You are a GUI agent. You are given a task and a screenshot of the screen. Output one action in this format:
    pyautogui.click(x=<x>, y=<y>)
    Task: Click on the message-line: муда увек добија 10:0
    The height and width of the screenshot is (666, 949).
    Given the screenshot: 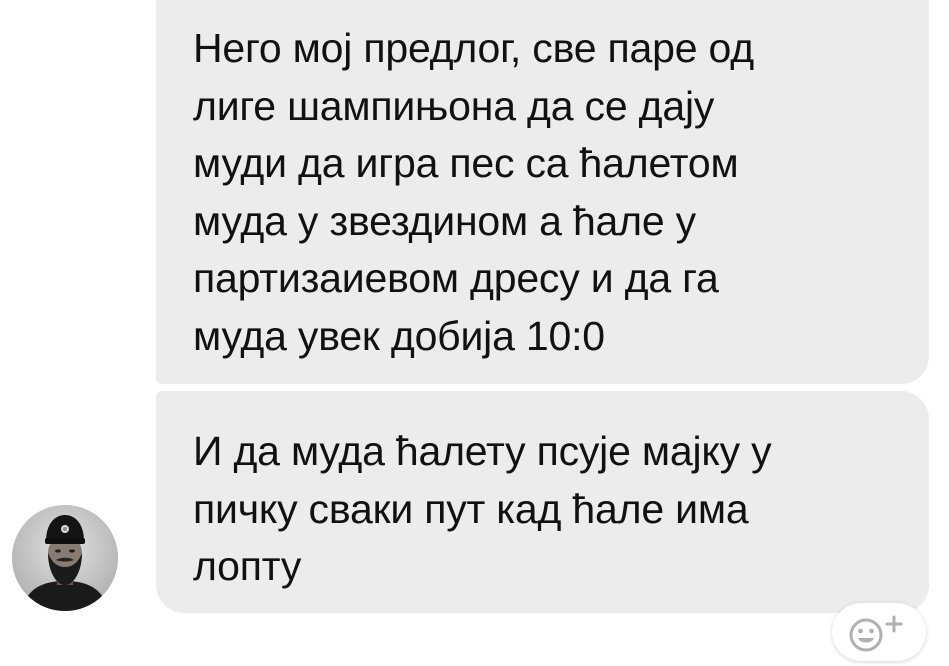 What is the action you would take?
    pyautogui.click(x=399, y=335)
    